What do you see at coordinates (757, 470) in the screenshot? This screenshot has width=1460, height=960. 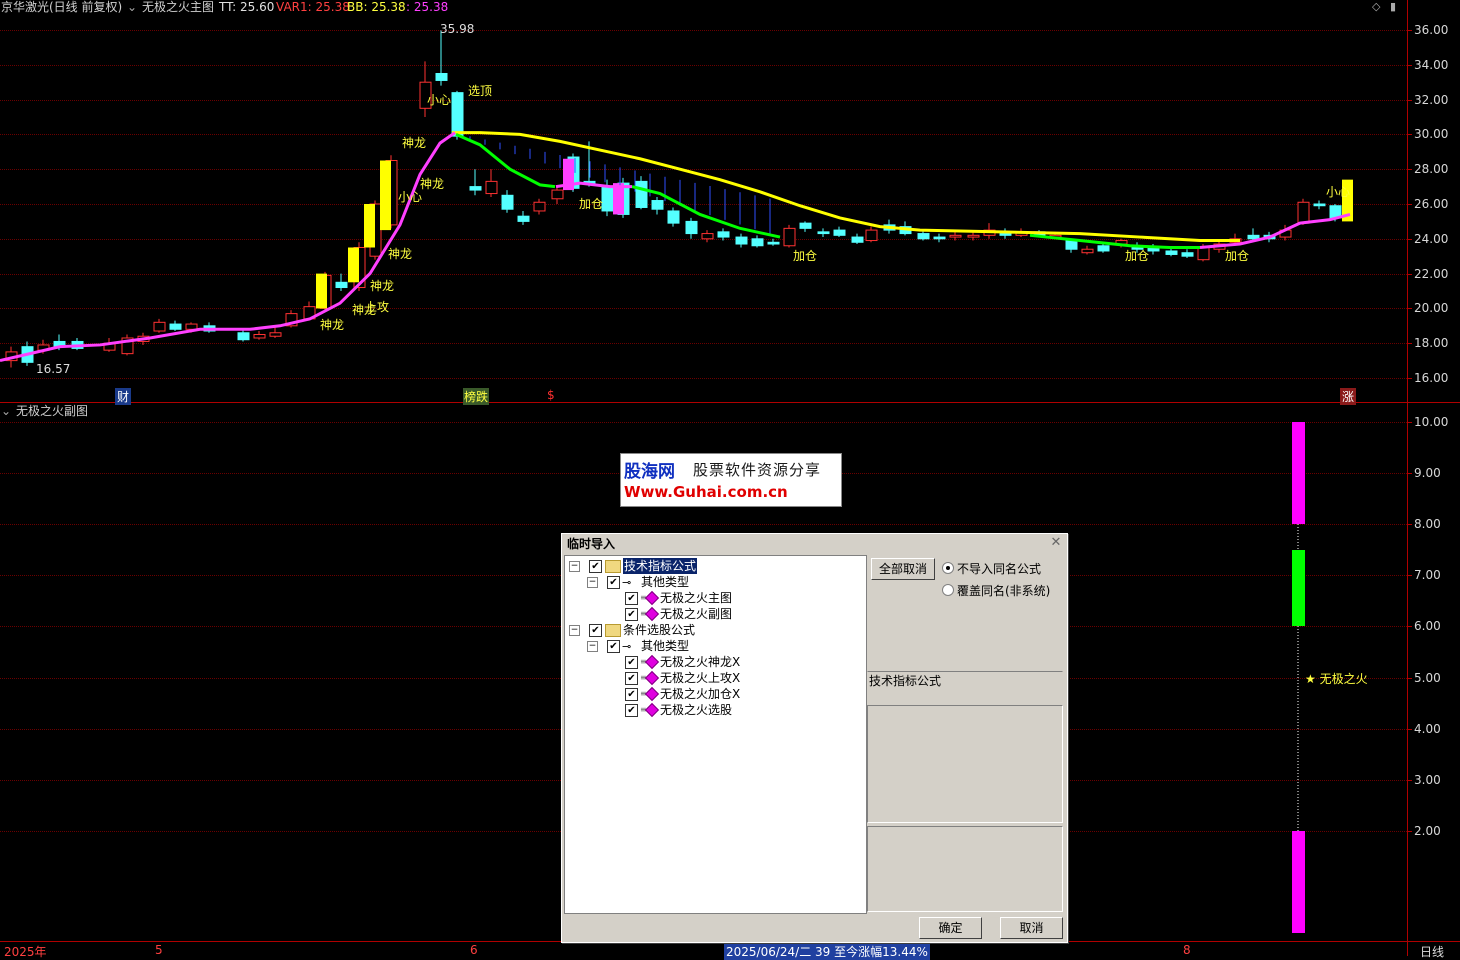 I see `watermark-slogan: 股票软件资源分享` at bounding box center [757, 470].